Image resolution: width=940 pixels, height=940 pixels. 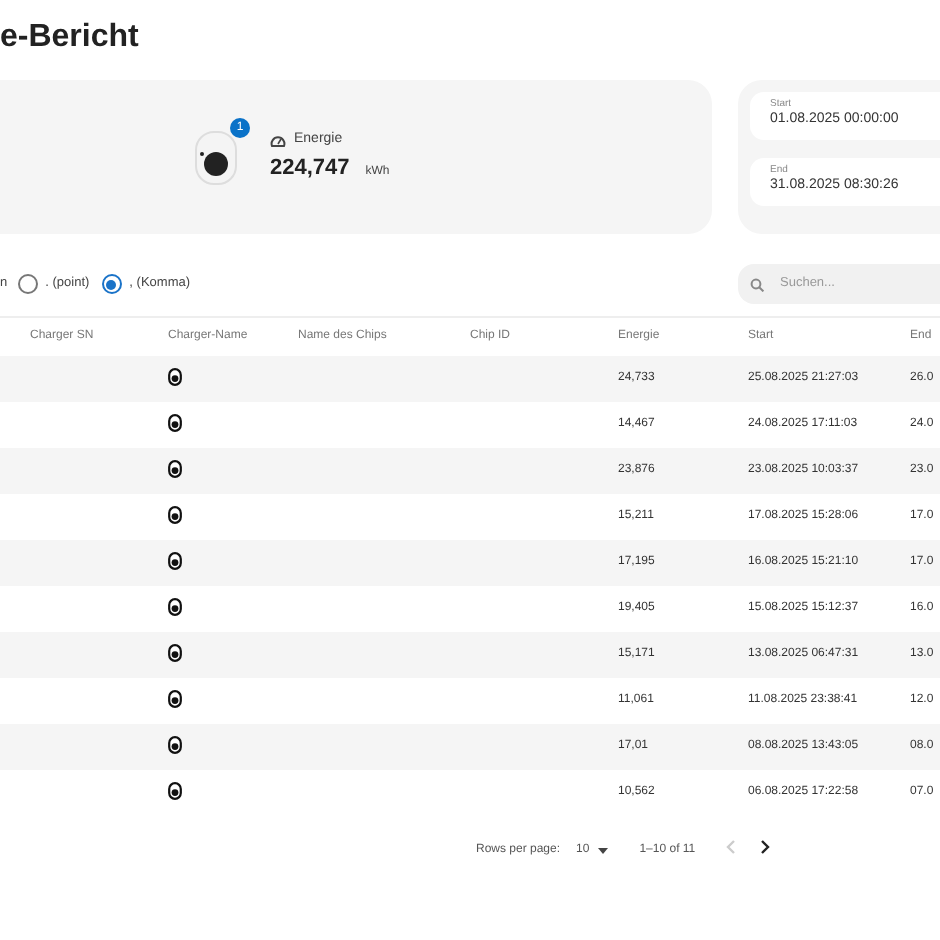 What do you see at coordinates (278, 140) in the screenshot?
I see `gauge-icon` at bounding box center [278, 140].